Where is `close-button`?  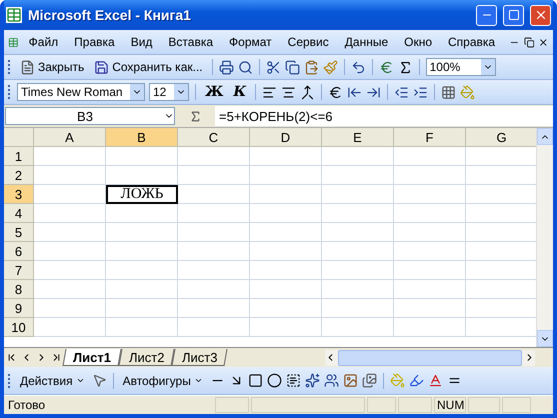
close-button is located at coordinates (540, 15).